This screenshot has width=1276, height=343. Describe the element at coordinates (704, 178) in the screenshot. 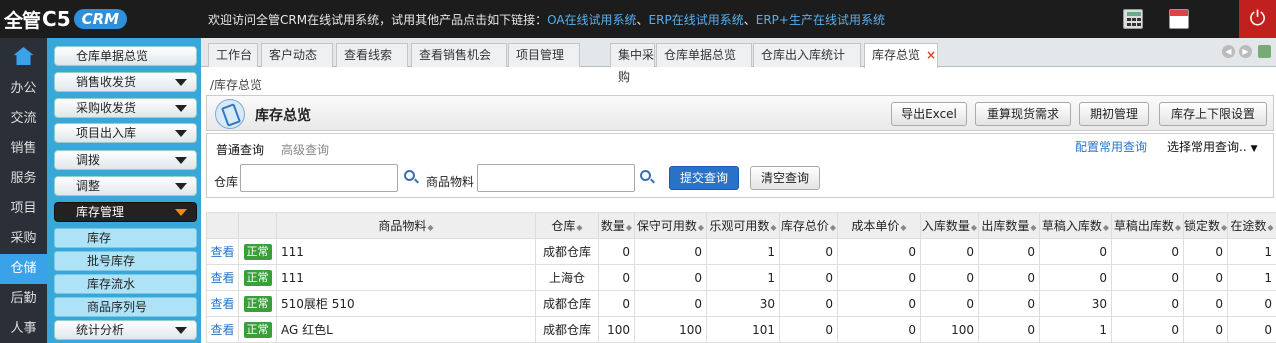

I see `submit-query-button: 提交查询` at that location.